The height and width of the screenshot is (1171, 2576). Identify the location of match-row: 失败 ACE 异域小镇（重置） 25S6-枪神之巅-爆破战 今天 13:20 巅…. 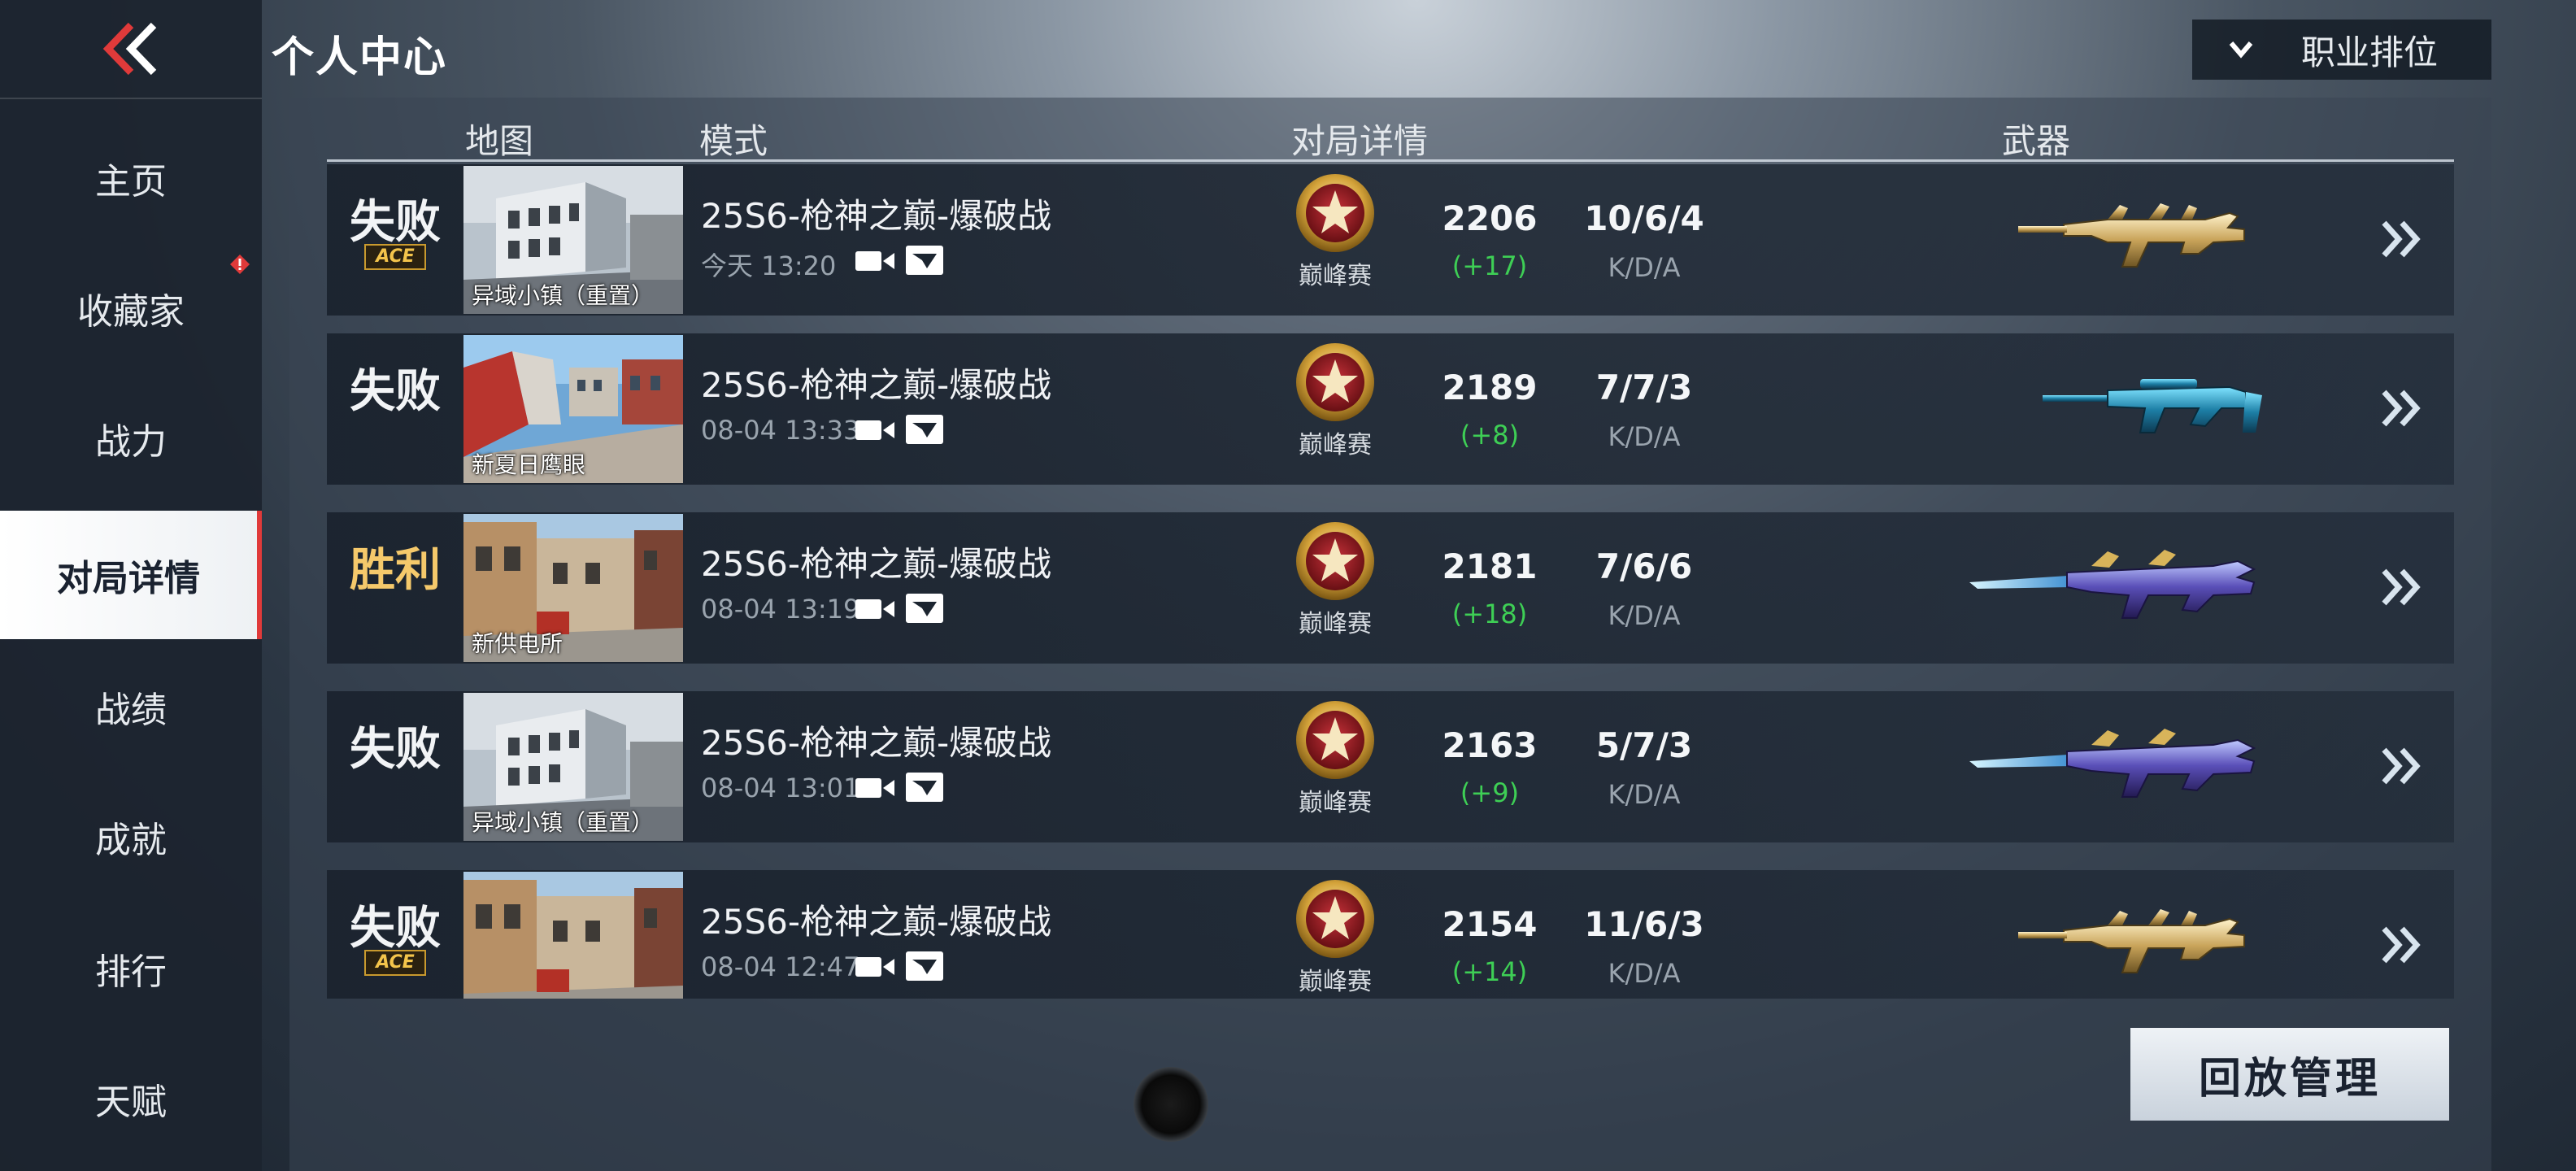
(1390, 240).